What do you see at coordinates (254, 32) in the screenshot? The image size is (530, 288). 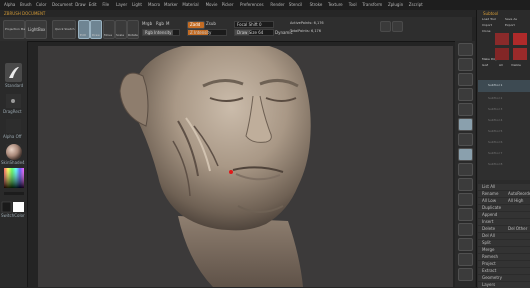 I see `draw-size-slider: Draw Size 64` at bounding box center [254, 32].